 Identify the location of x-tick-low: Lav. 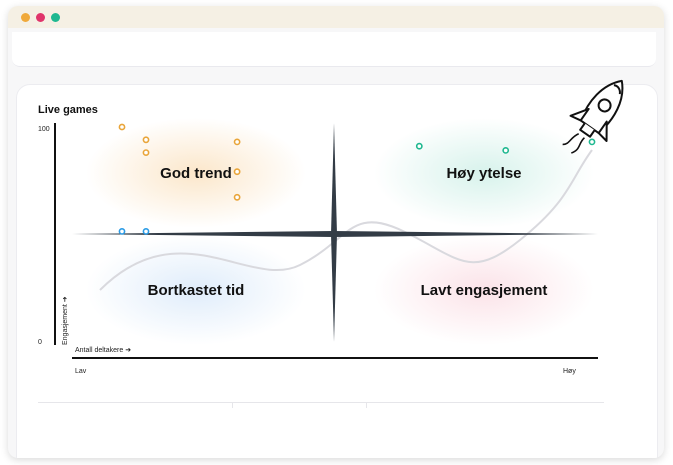
(81, 371).